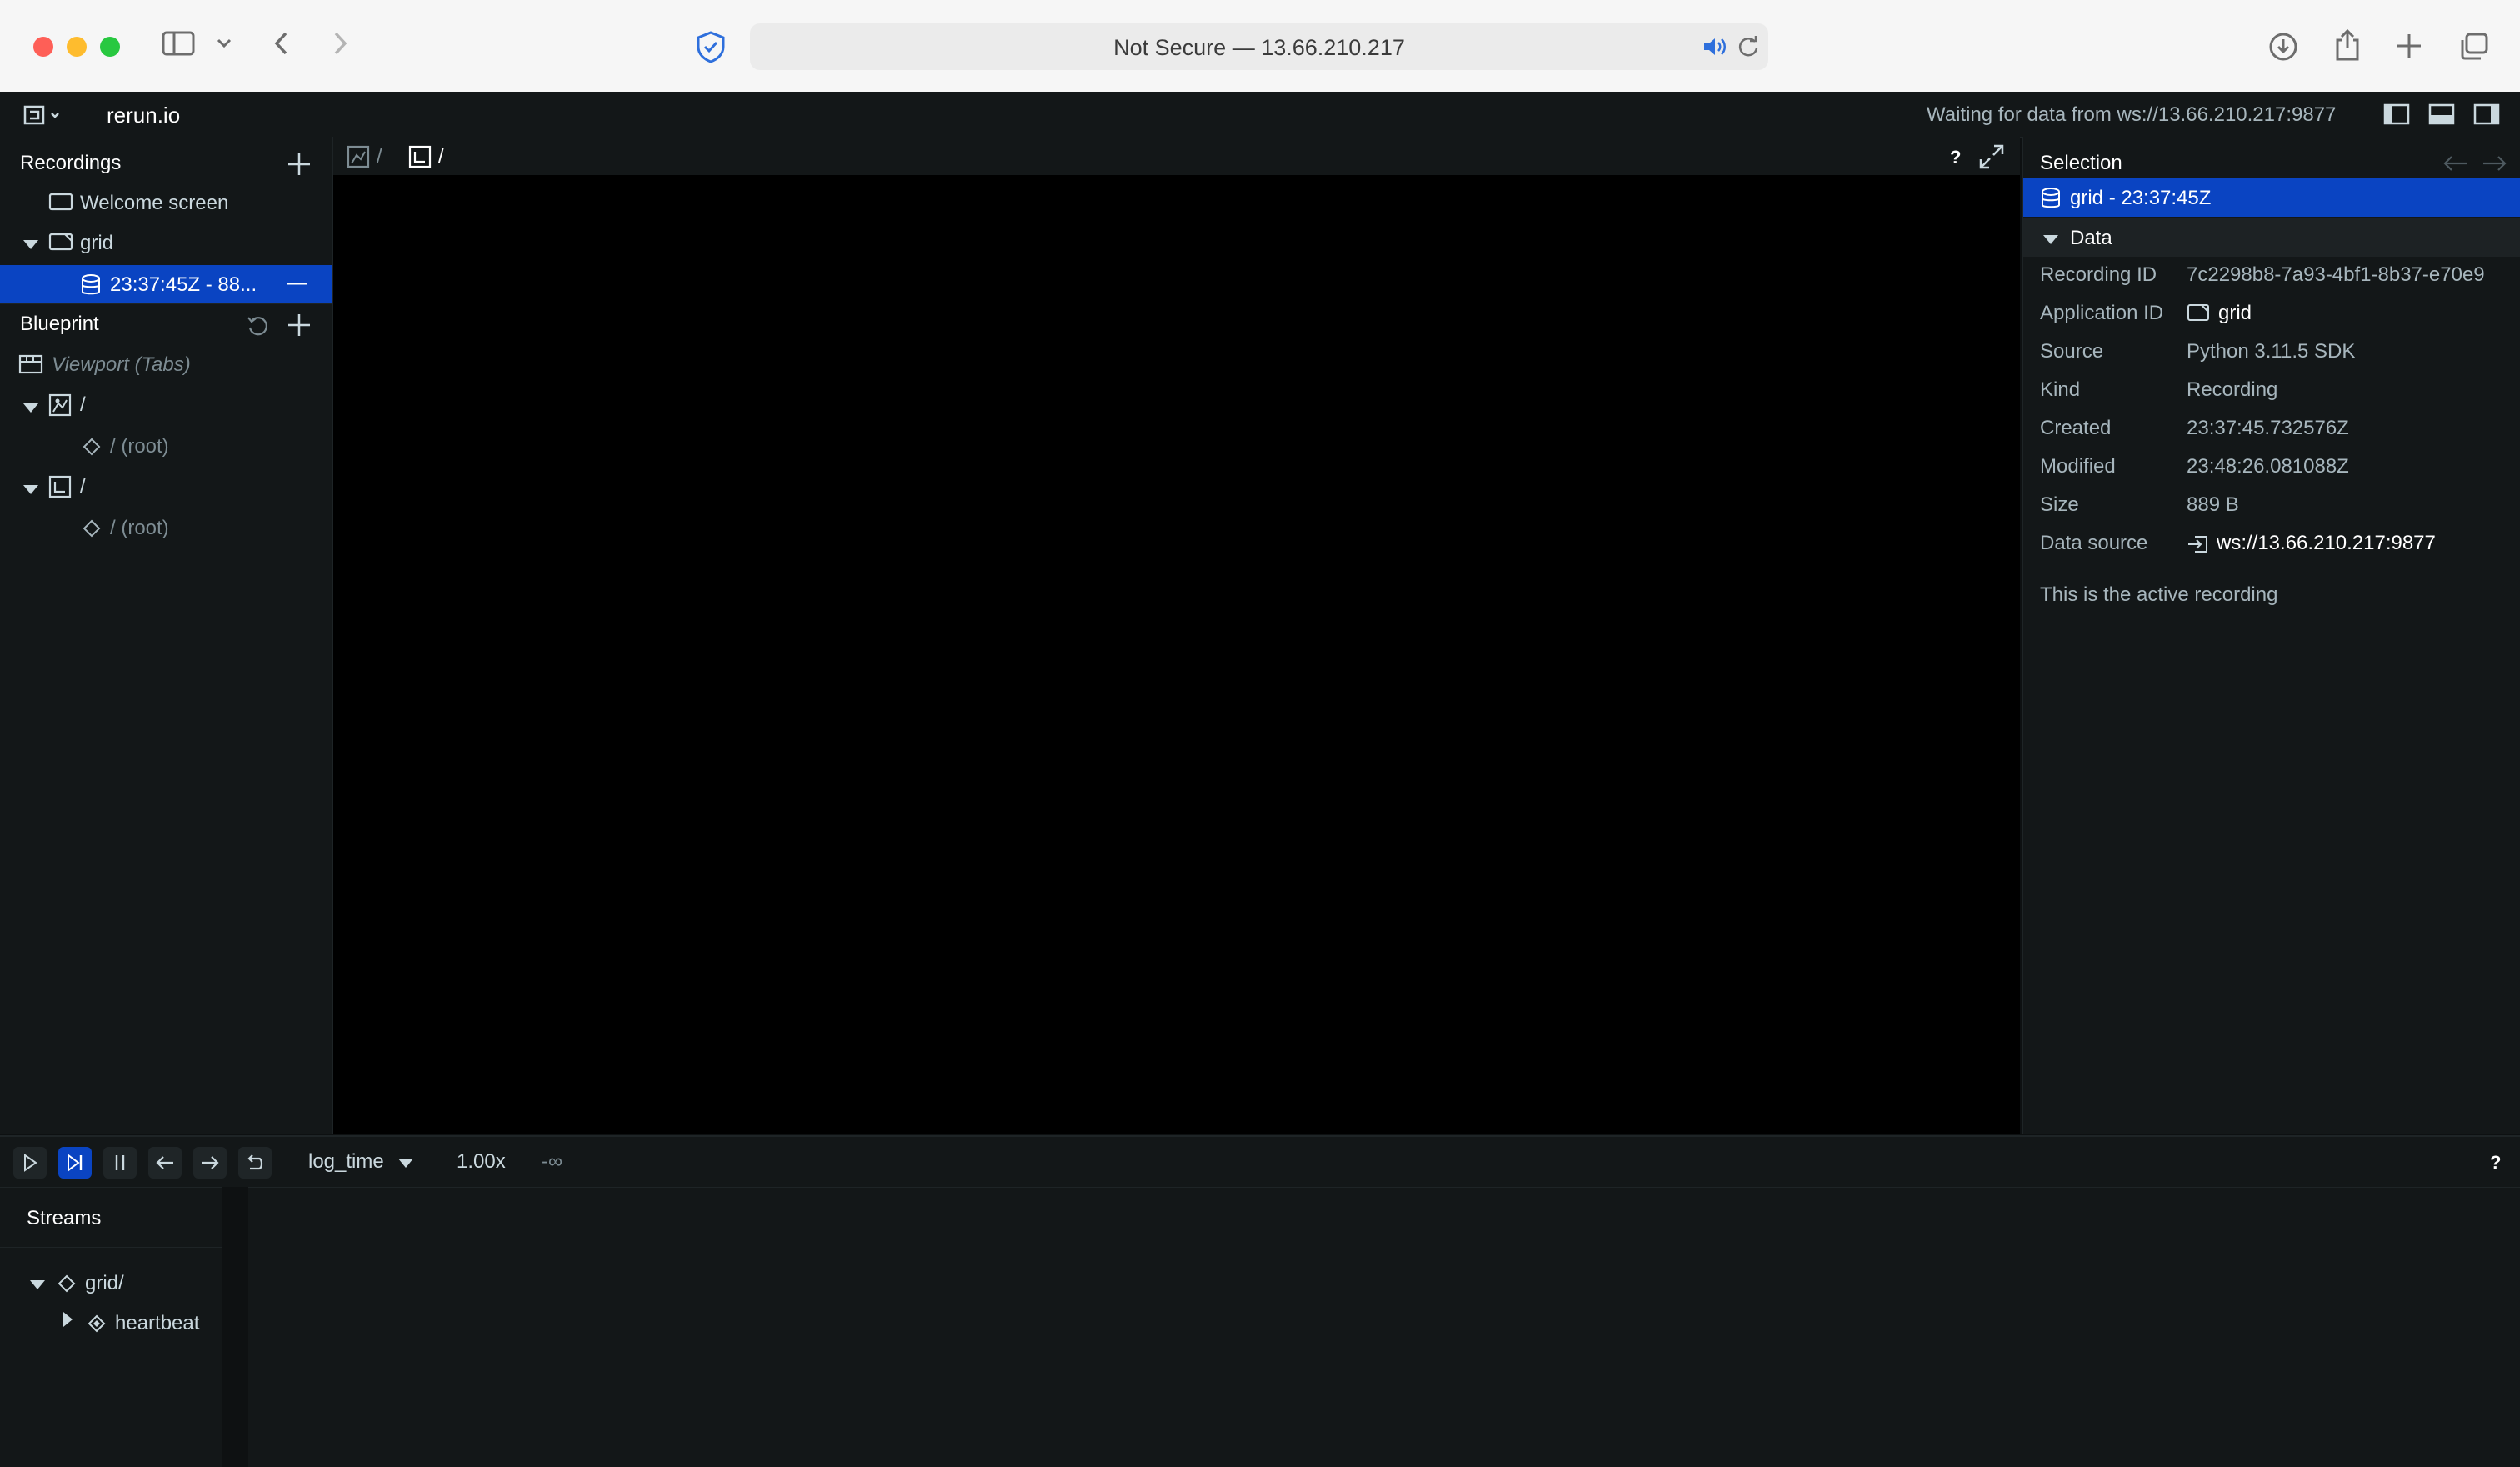 This screenshot has width=2520, height=1467. Describe the element at coordinates (2336, 274) in the screenshot. I see `recording-id-value: 7c2298b8-7a93-4bf1-8b37-e70e9` at that location.